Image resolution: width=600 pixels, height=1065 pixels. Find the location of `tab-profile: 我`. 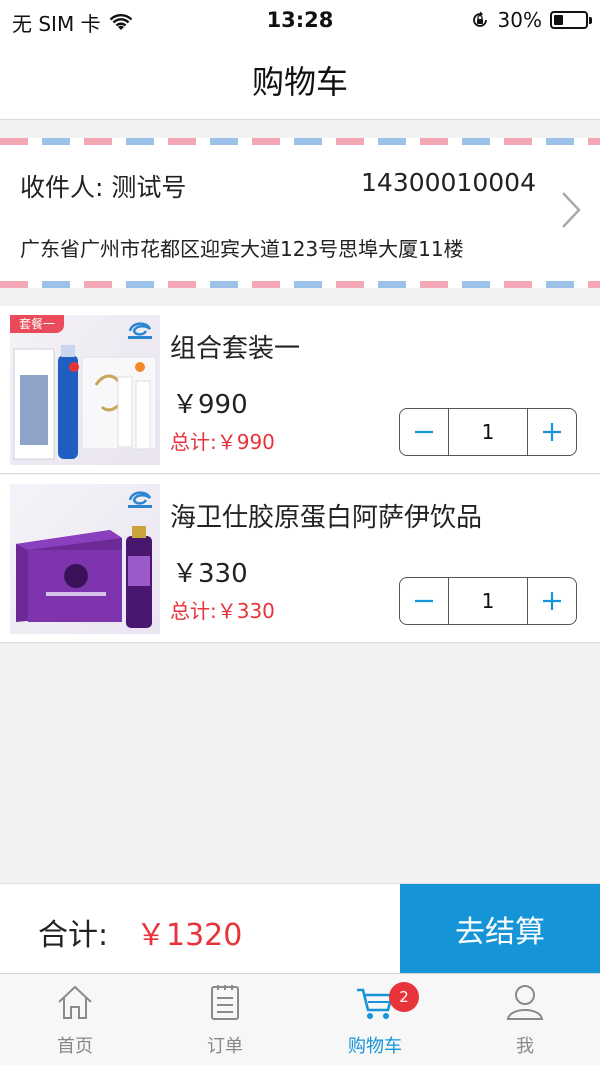

tab-profile: 我 is located at coordinates (525, 1019).